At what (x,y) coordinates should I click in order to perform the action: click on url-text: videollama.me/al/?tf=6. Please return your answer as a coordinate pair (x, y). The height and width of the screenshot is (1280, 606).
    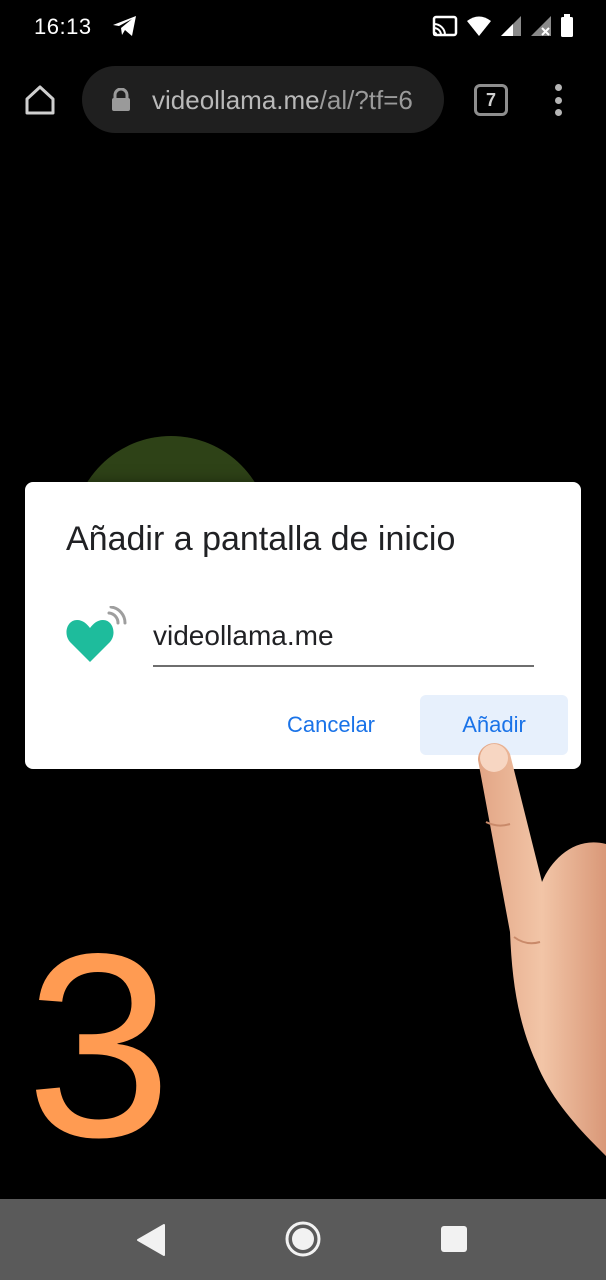
    Looking at the image, I should click on (290, 100).